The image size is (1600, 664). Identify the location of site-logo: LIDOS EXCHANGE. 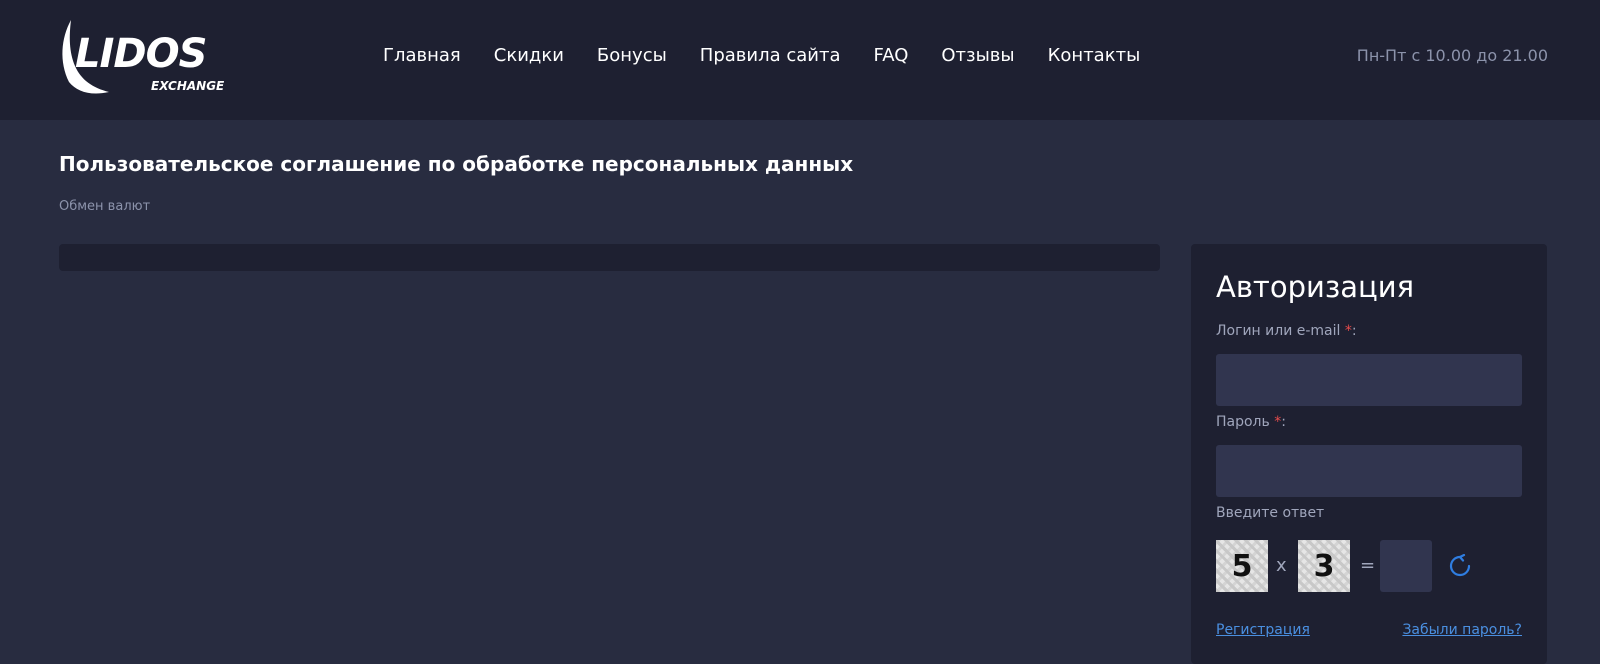
(142, 57).